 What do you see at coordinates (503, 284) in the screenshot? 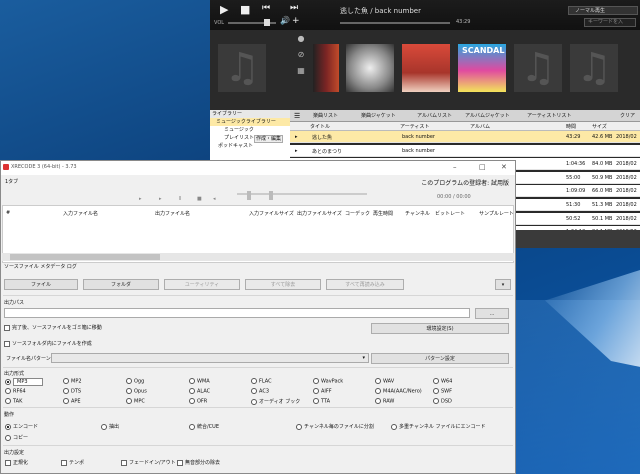
I see `more-dropdown: ▾` at bounding box center [503, 284].